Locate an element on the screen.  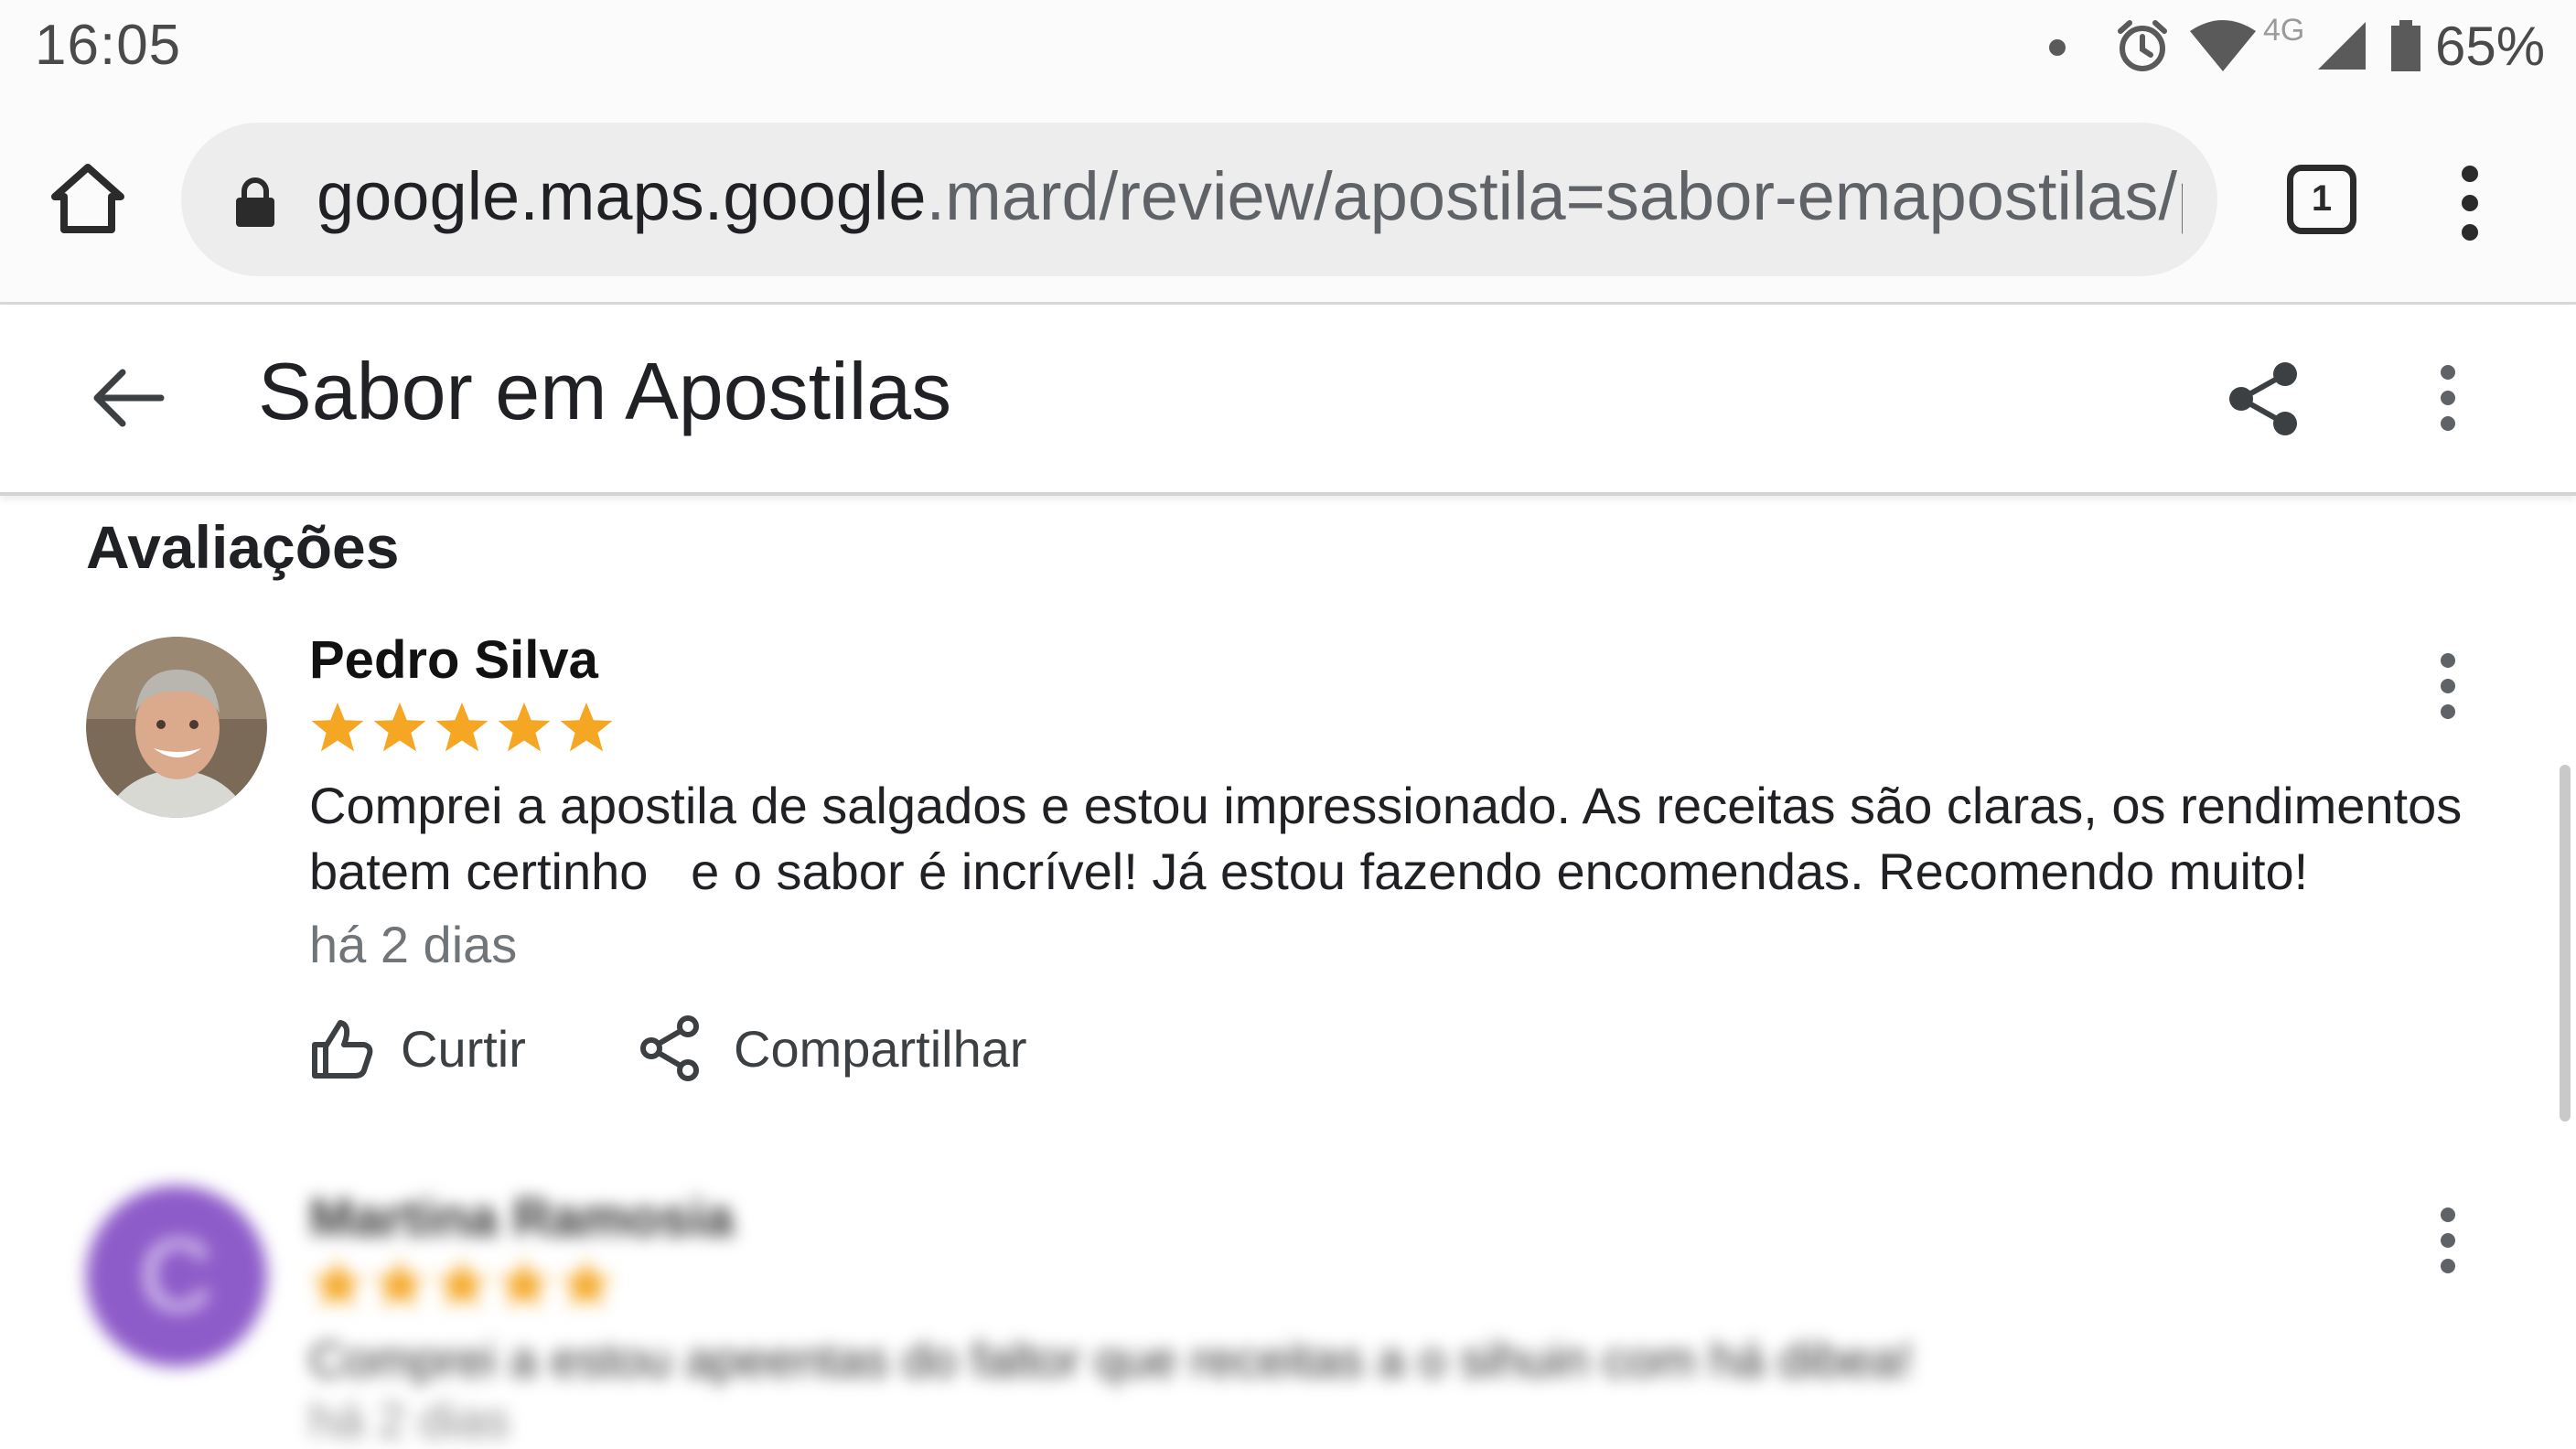
url-host: google.maps.google is located at coordinates (622, 196).